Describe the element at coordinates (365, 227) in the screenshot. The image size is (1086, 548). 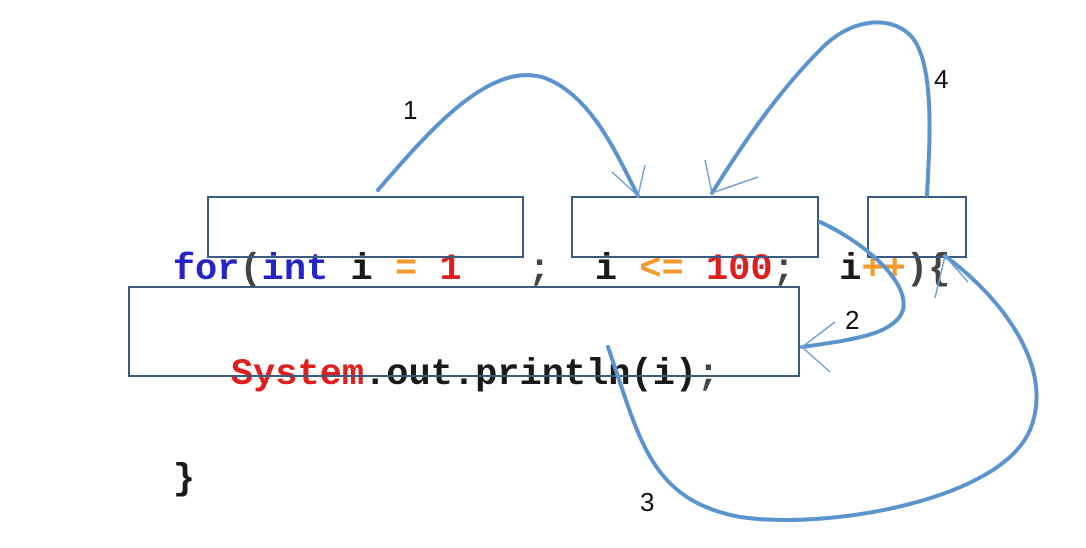
I see `init-box` at that location.